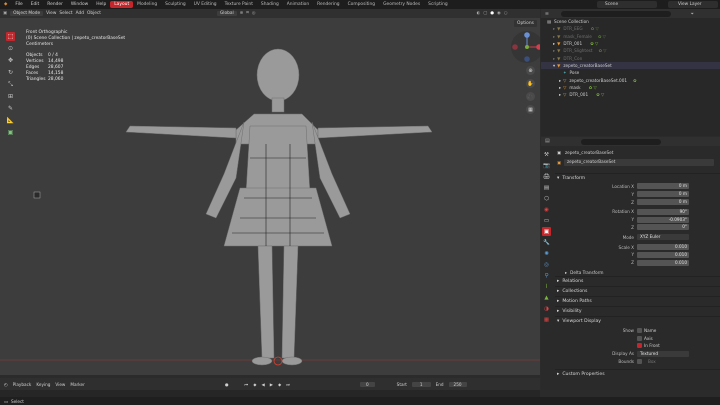 The width and height of the screenshot is (720, 405). Describe the element at coordinates (227, 384) in the screenshot. I see `record-icon: ●` at that location.